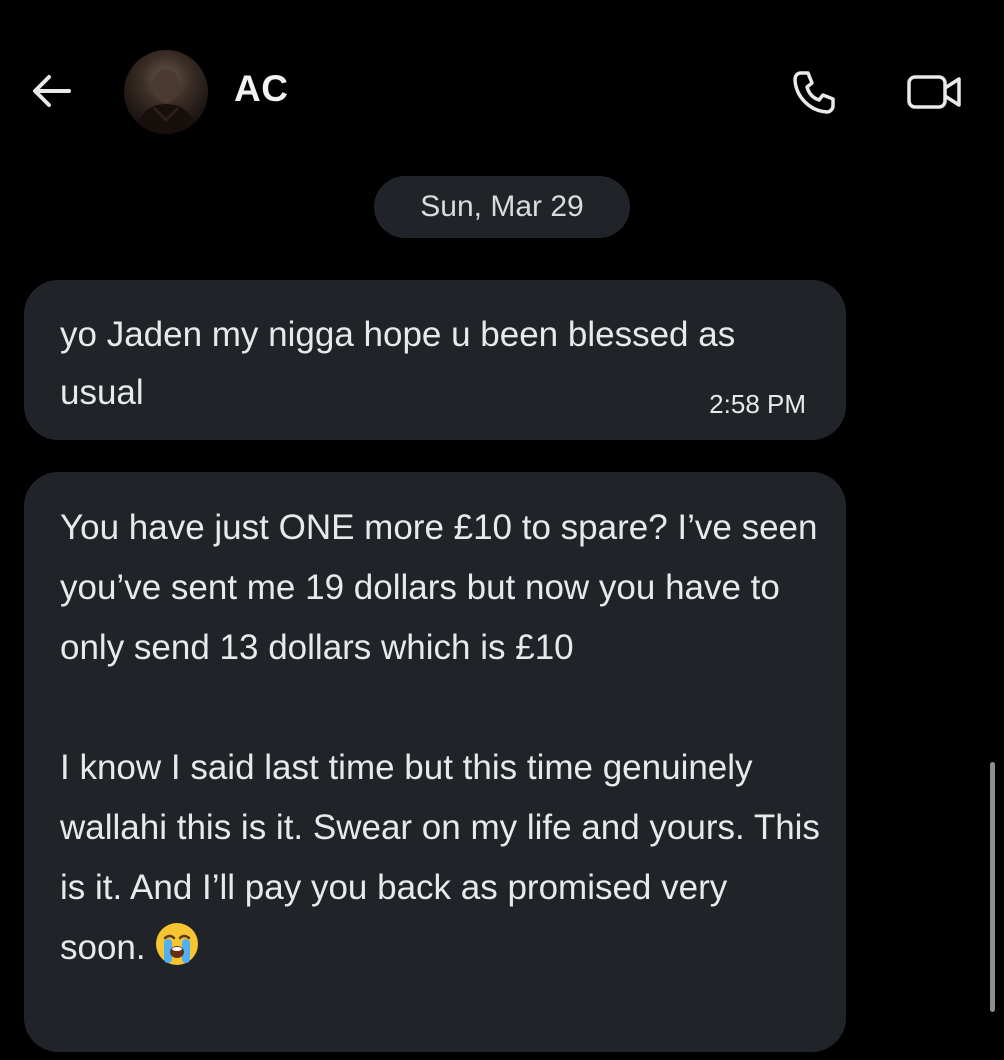 The width and height of the screenshot is (1004, 1060). Describe the element at coordinates (992, 887) in the screenshot. I see `scrollbar` at that location.